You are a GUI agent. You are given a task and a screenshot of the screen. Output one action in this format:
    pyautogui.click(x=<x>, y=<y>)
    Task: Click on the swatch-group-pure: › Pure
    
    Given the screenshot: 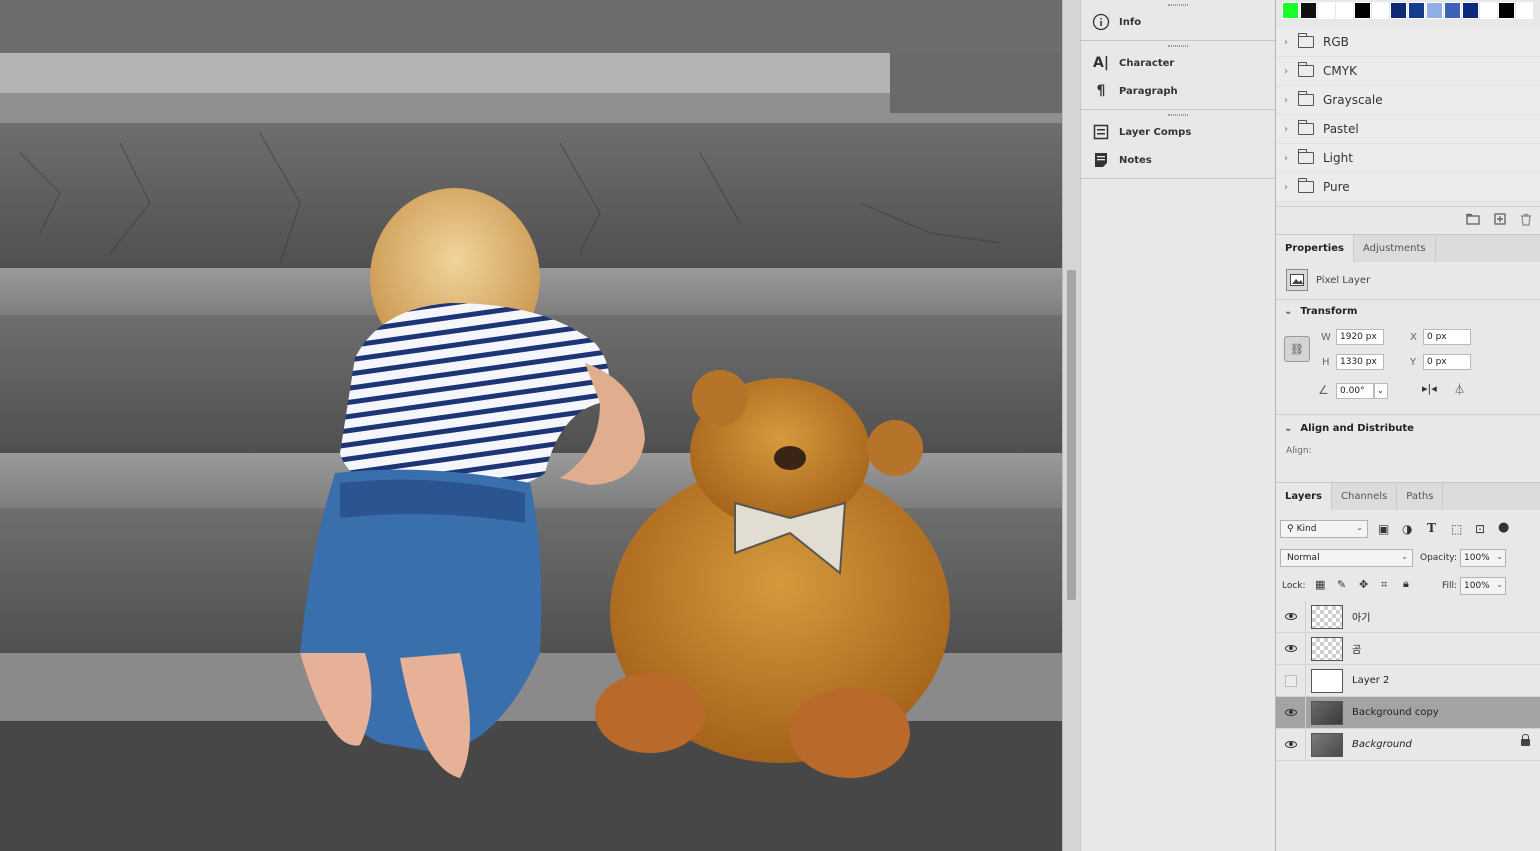 What is the action you would take?
    pyautogui.click(x=1408, y=187)
    